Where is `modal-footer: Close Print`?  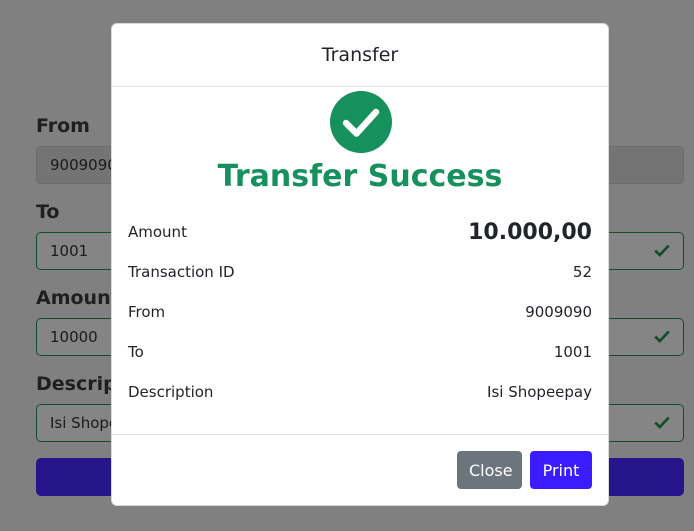 modal-footer: Close Print is located at coordinates (360, 469).